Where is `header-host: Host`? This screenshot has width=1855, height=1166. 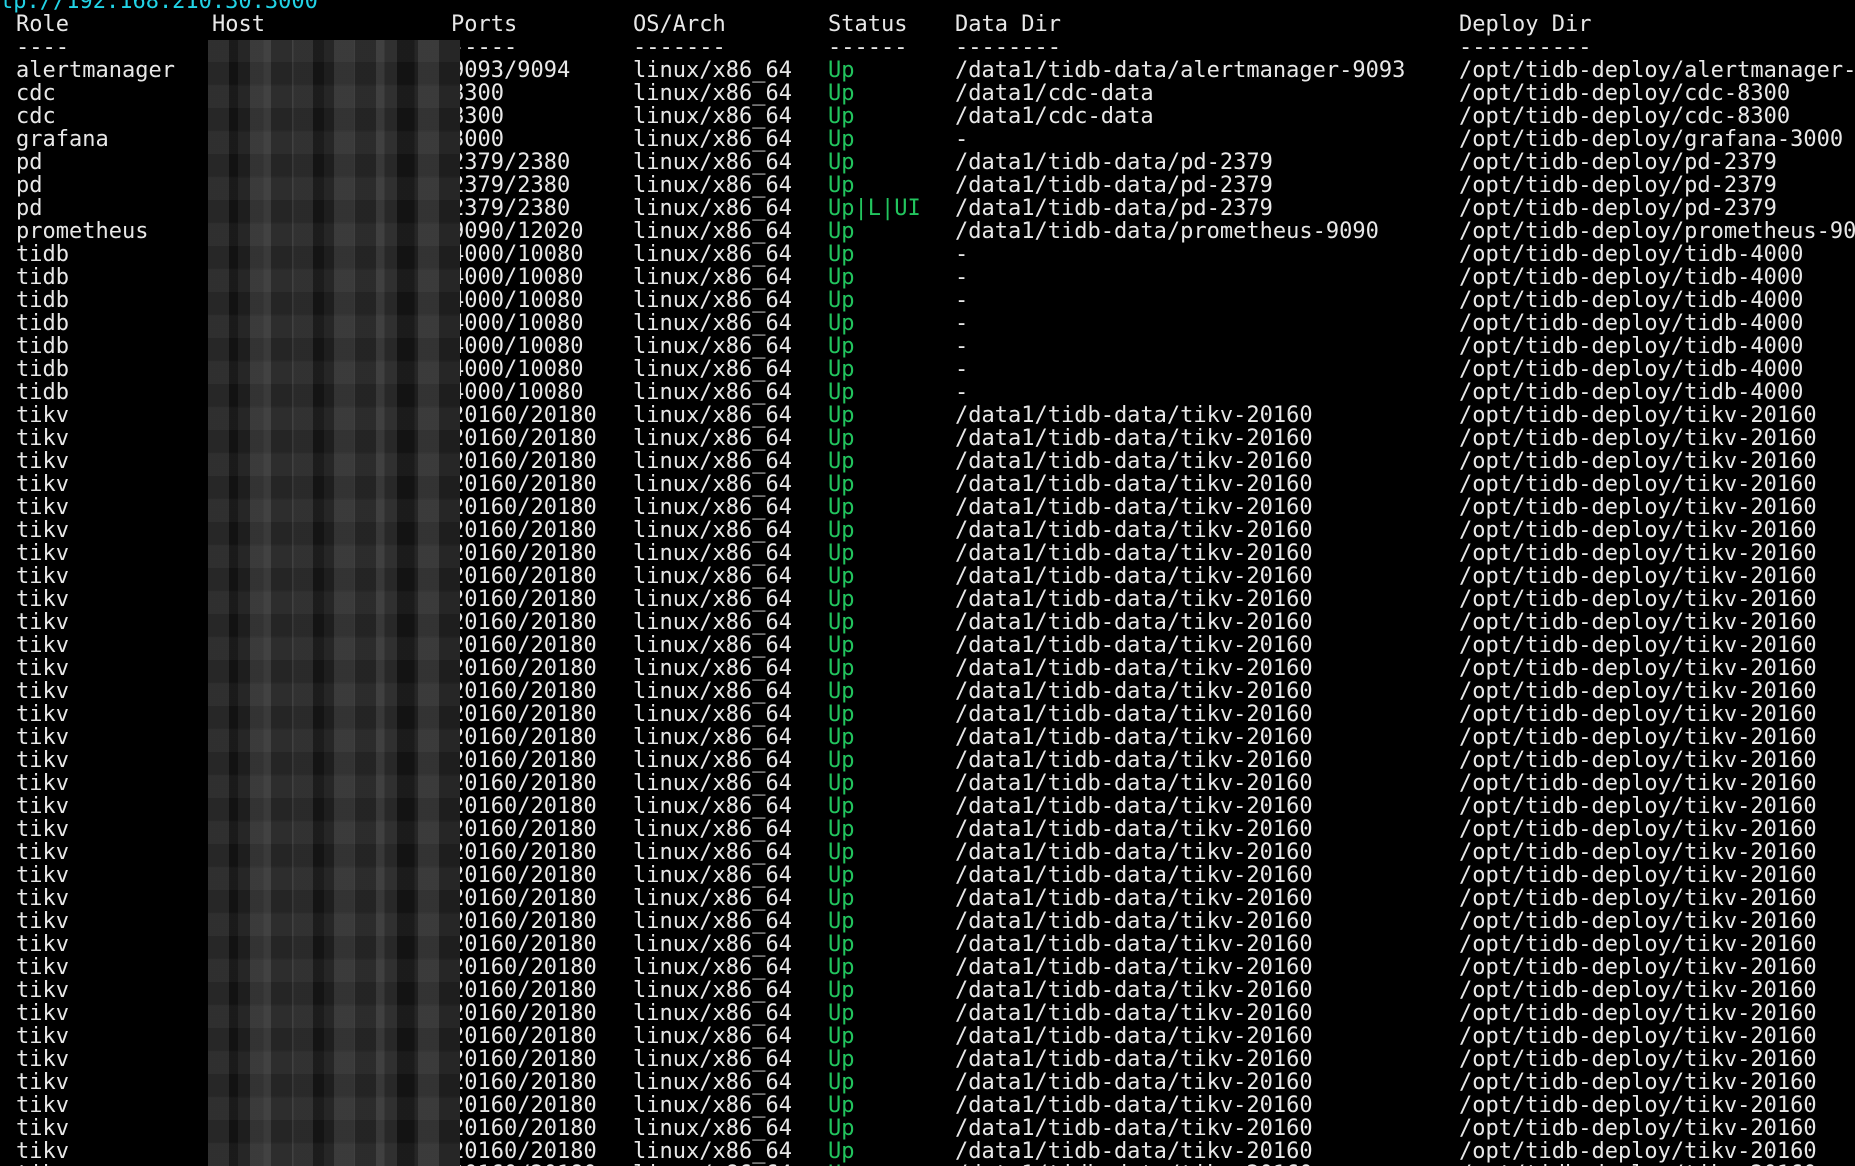
header-host: Host is located at coordinates (238, 24).